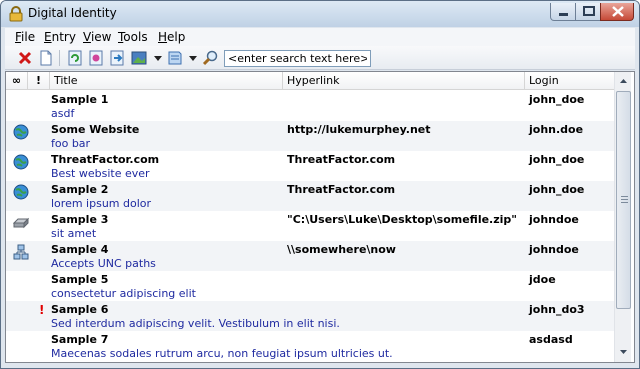  Describe the element at coordinates (101, 203) in the screenshot. I see `entry-description: lorem ipsum dolor` at that location.